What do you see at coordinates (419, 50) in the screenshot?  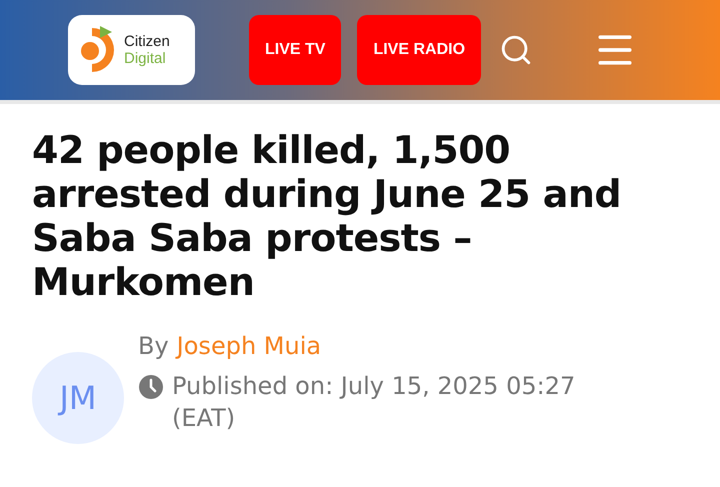 I see `live-button: LIVE RADIO` at bounding box center [419, 50].